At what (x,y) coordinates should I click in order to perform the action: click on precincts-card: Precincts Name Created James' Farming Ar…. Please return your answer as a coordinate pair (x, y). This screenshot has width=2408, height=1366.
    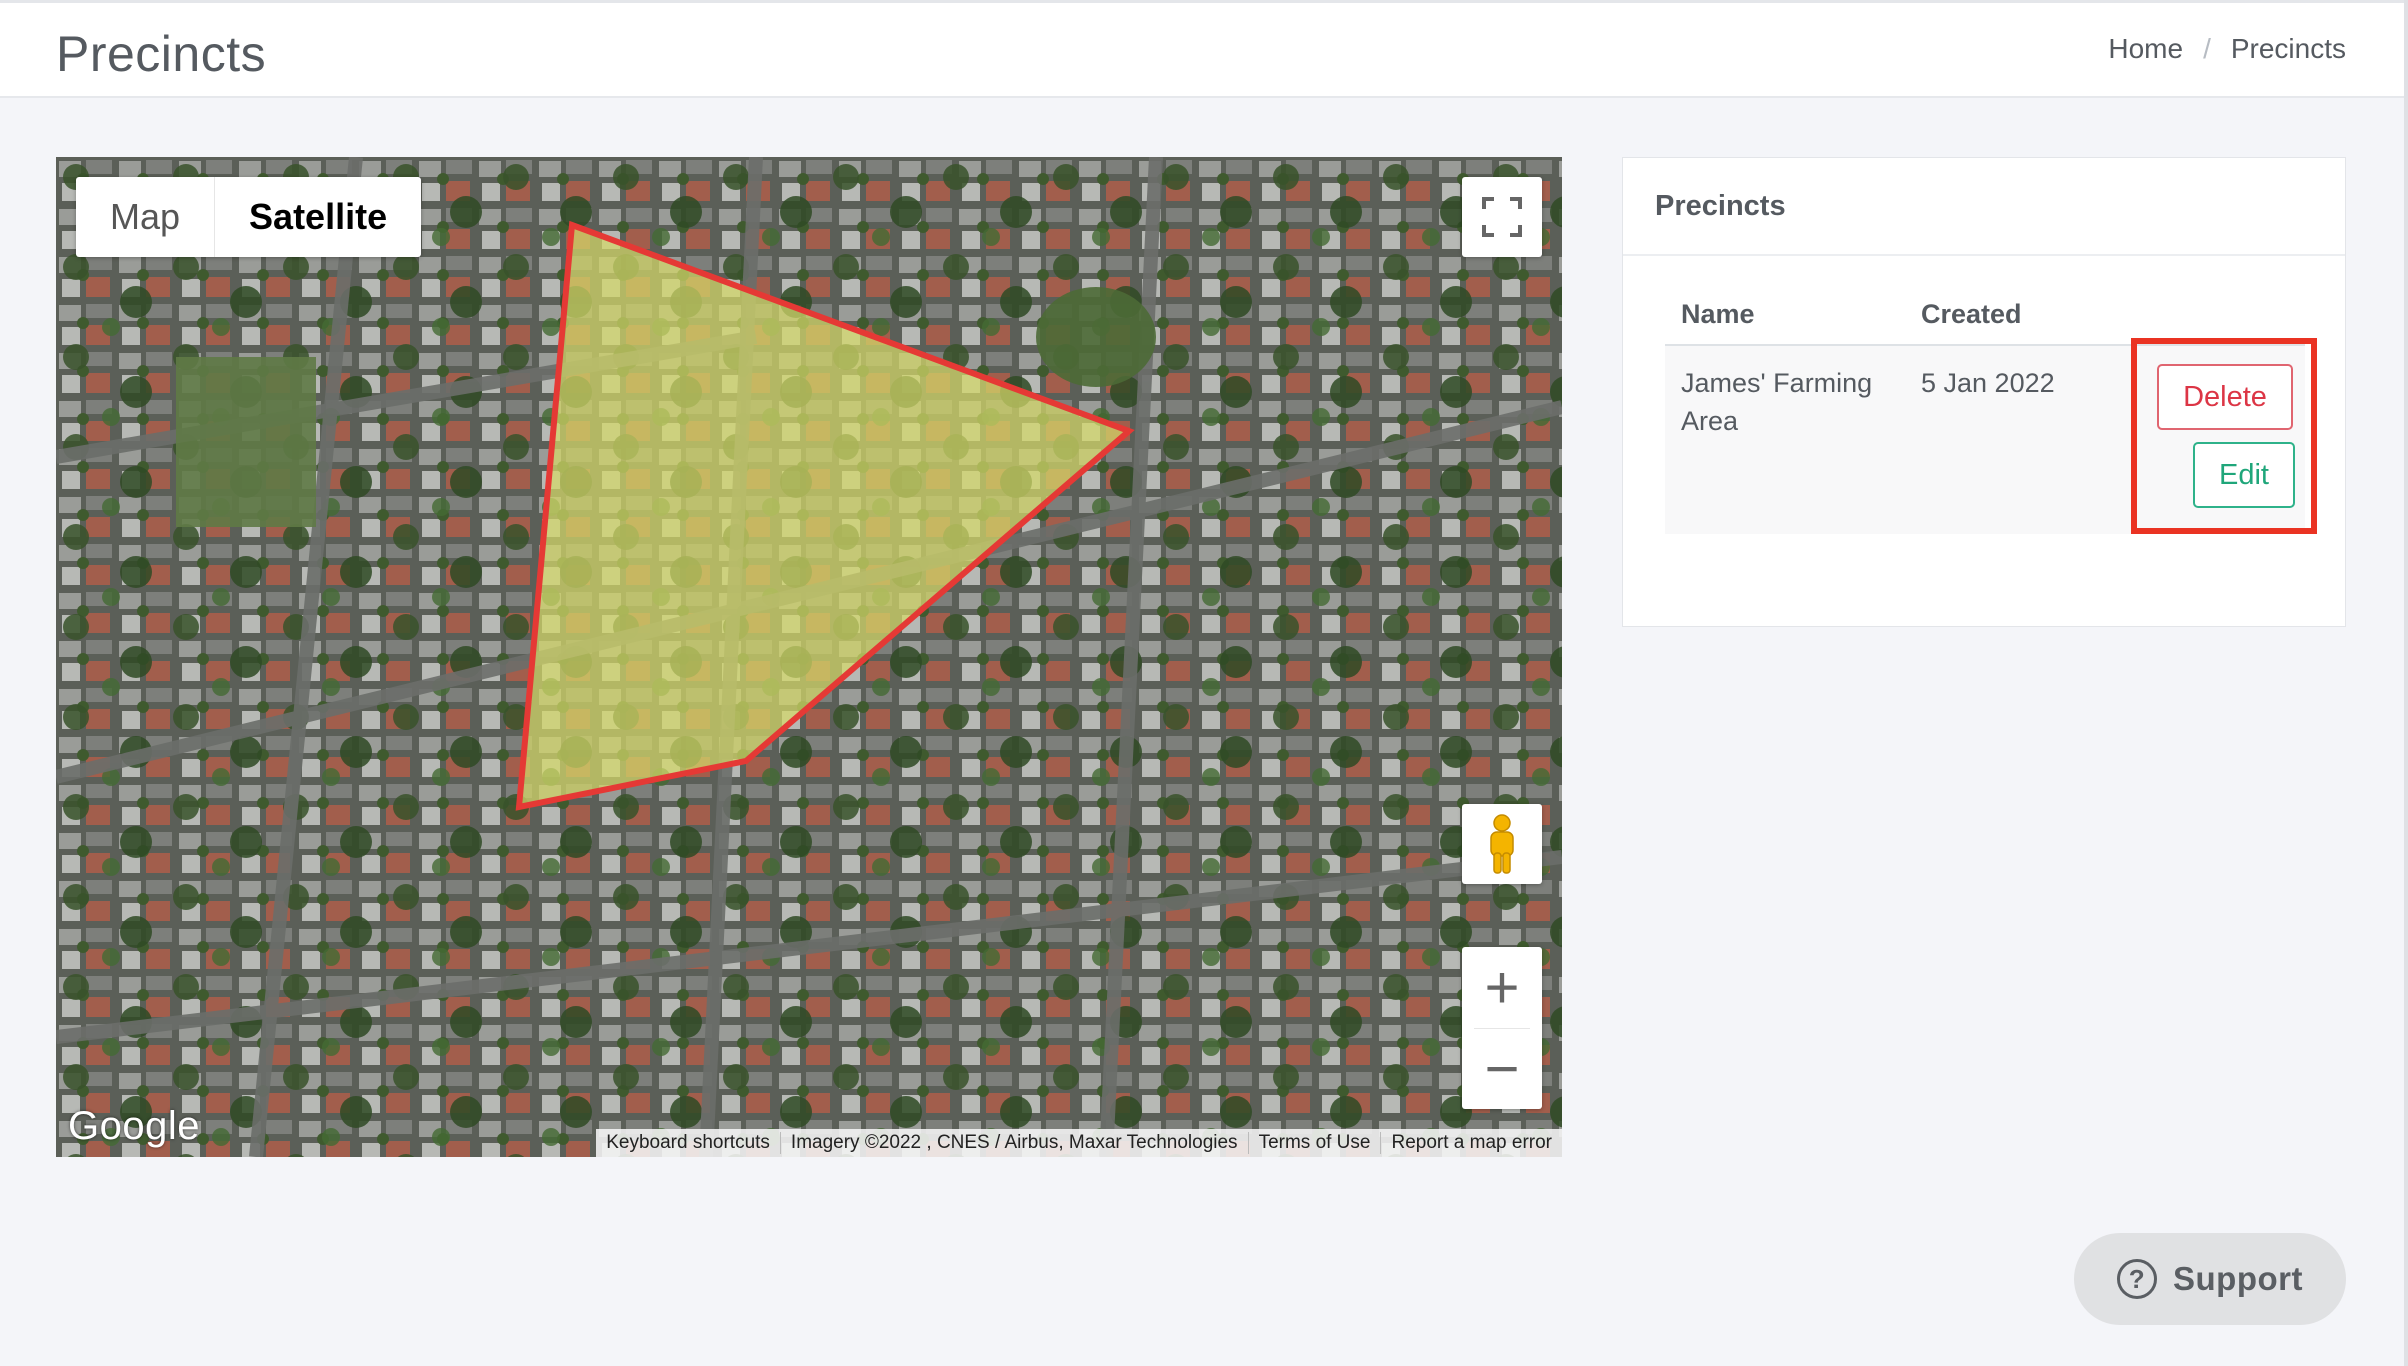
    Looking at the image, I should click on (1984, 392).